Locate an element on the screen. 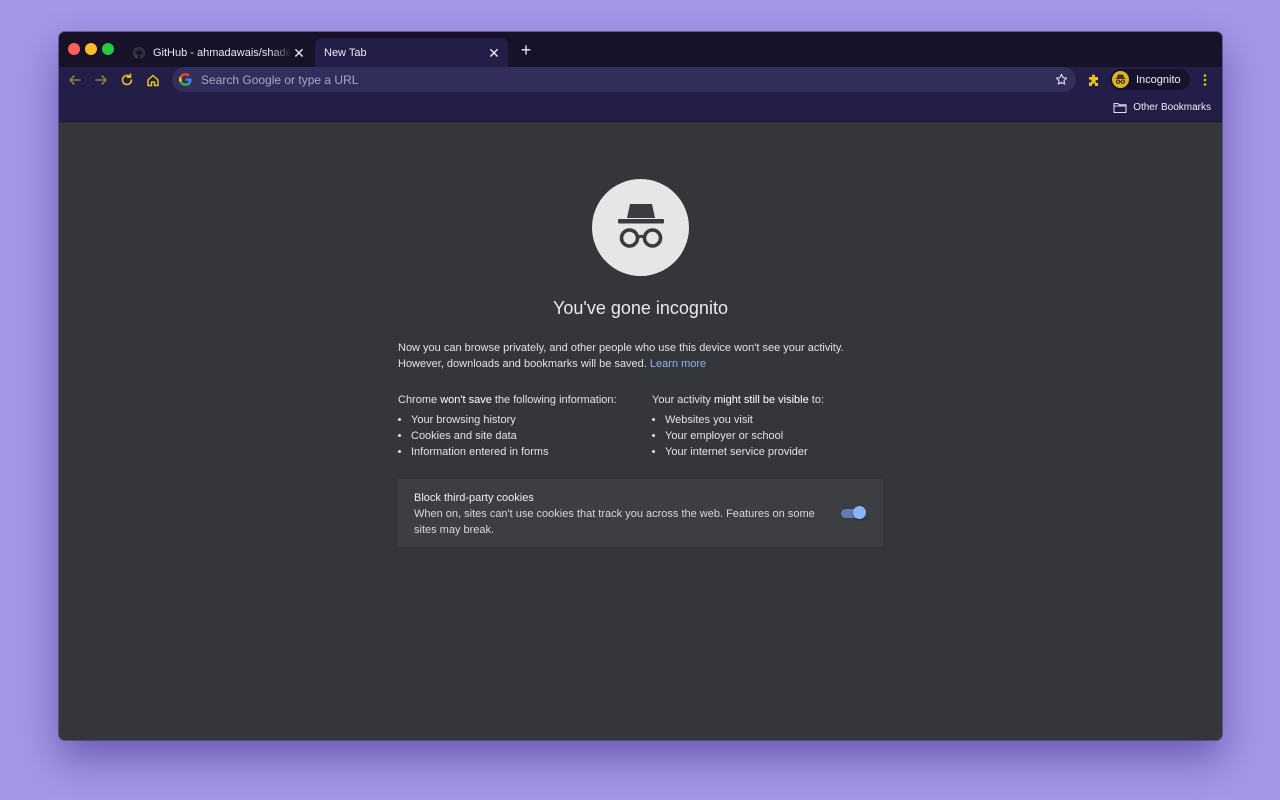 This screenshot has height=800, width=1280. incognito-profile-button: Incognito is located at coordinates (1150, 79).